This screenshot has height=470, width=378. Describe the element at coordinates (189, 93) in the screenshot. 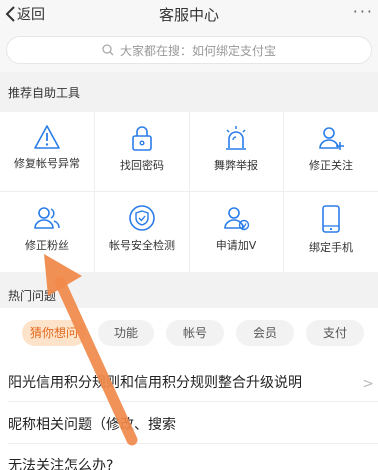

I see `tools-section-title: 推荐自助工具` at that location.